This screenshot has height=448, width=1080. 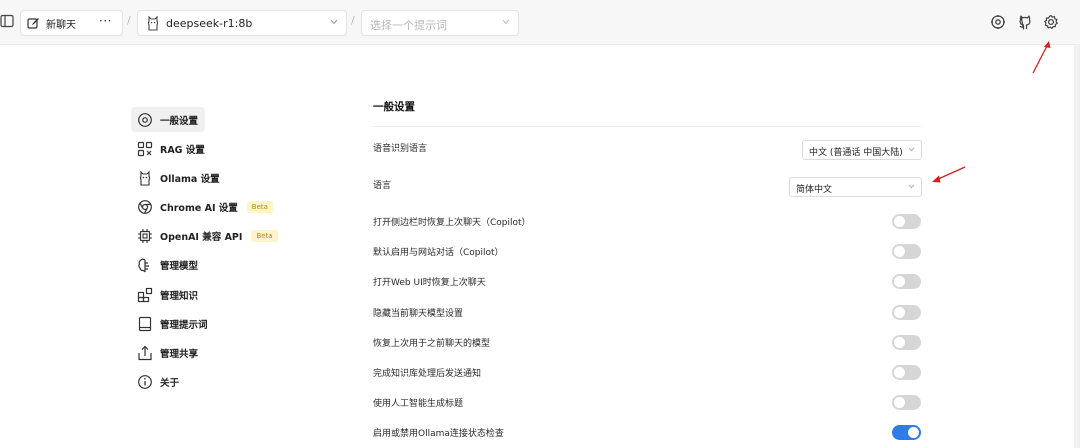 What do you see at coordinates (856, 153) in the screenshot?
I see `speech-language-value: 中文 (普通话 中国大陆)` at bounding box center [856, 153].